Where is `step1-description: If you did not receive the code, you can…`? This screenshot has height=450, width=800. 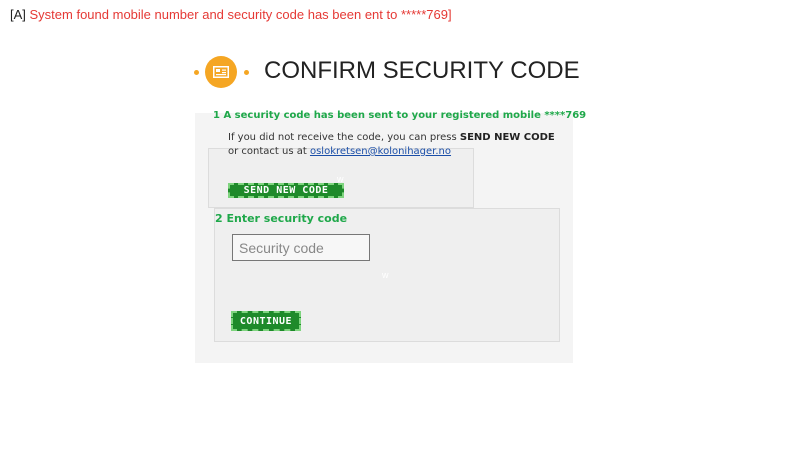 step1-description: If you did not receive the code, you can… is located at coordinates (393, 145).